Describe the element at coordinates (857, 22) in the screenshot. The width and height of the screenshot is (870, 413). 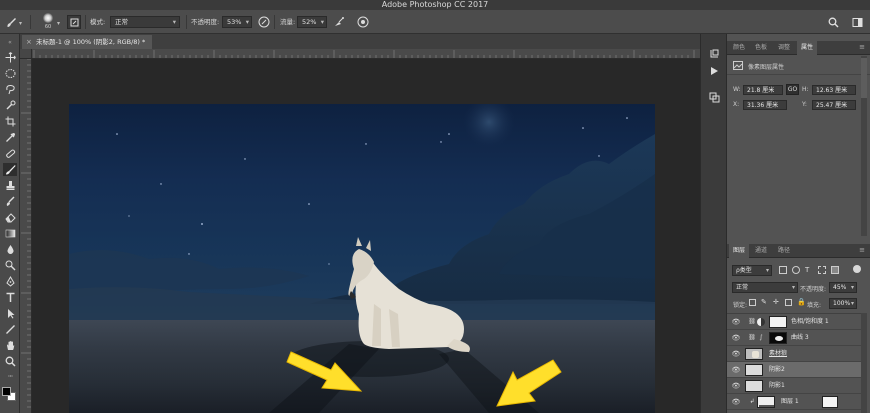
I see `workspace-icon` at that location.